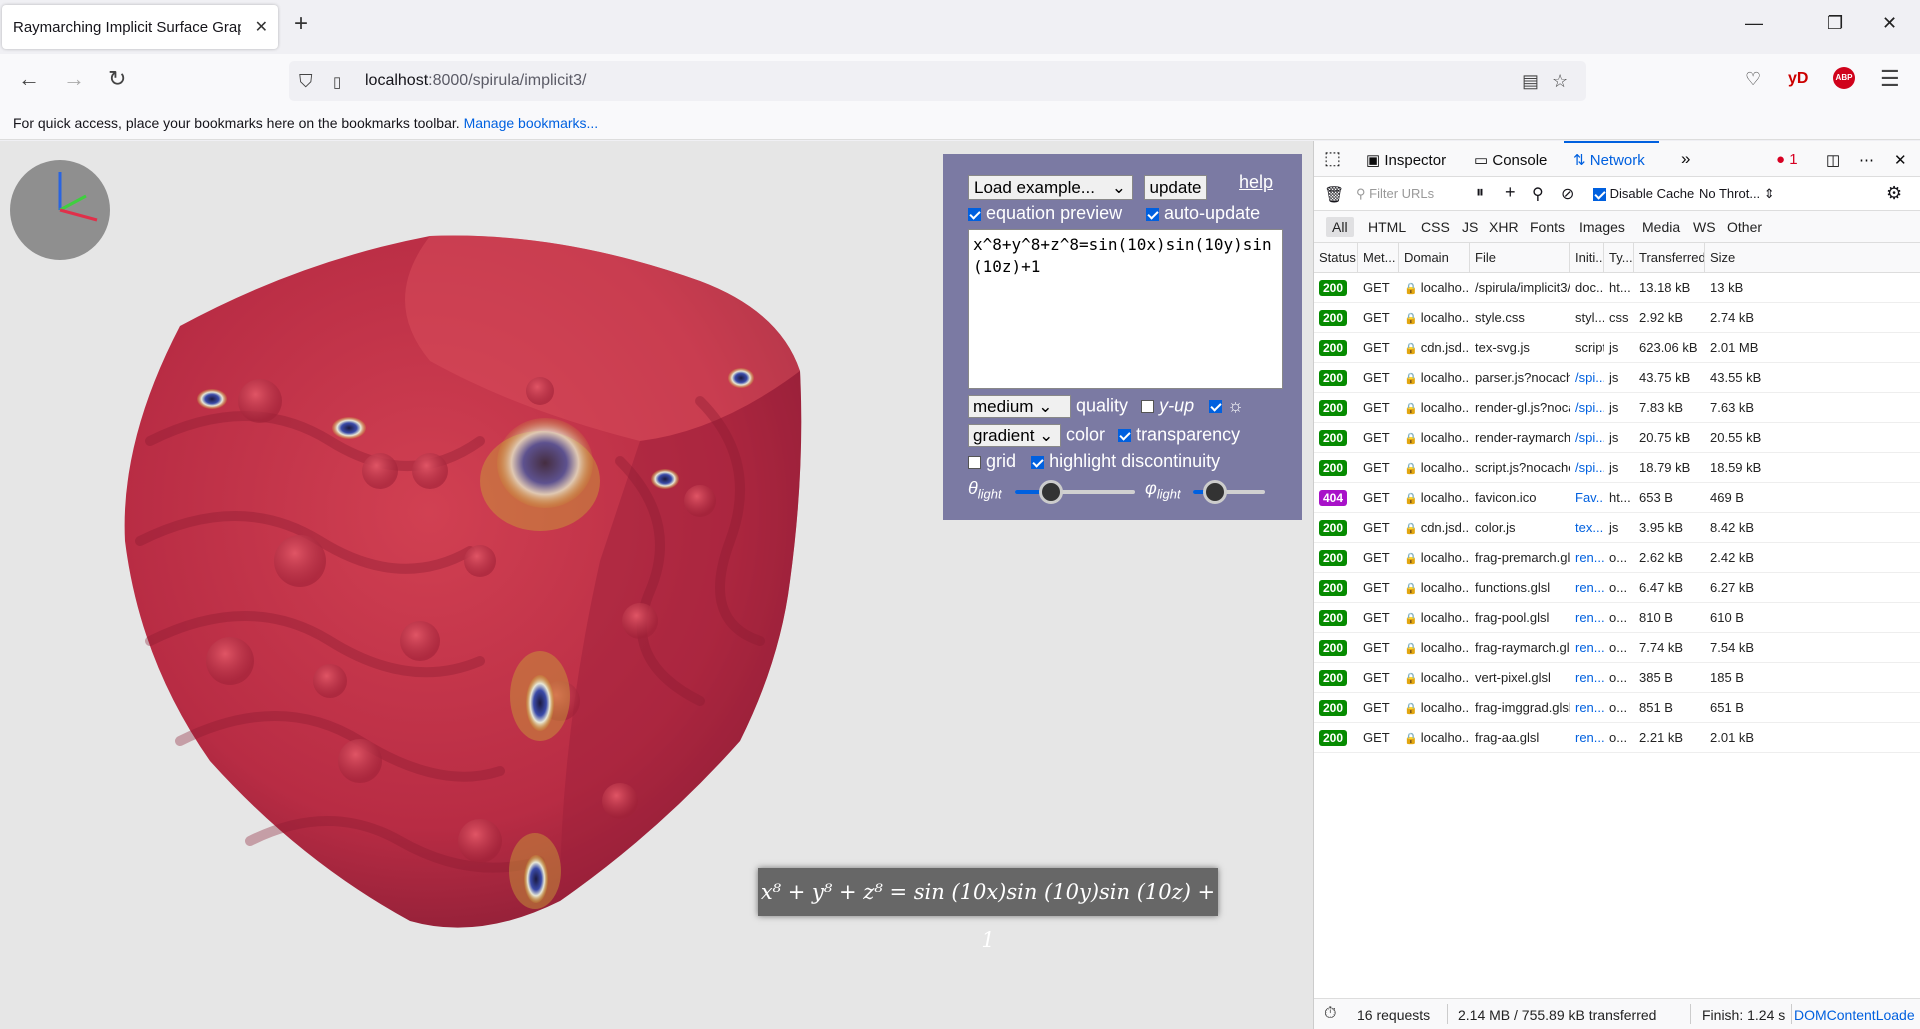 The width and height of the screenshot is (1920, 1029). Describe the element at coordinates (1406, 160) in the screenshot. I see `tab-inspector: ▣ Inspector` at that location.